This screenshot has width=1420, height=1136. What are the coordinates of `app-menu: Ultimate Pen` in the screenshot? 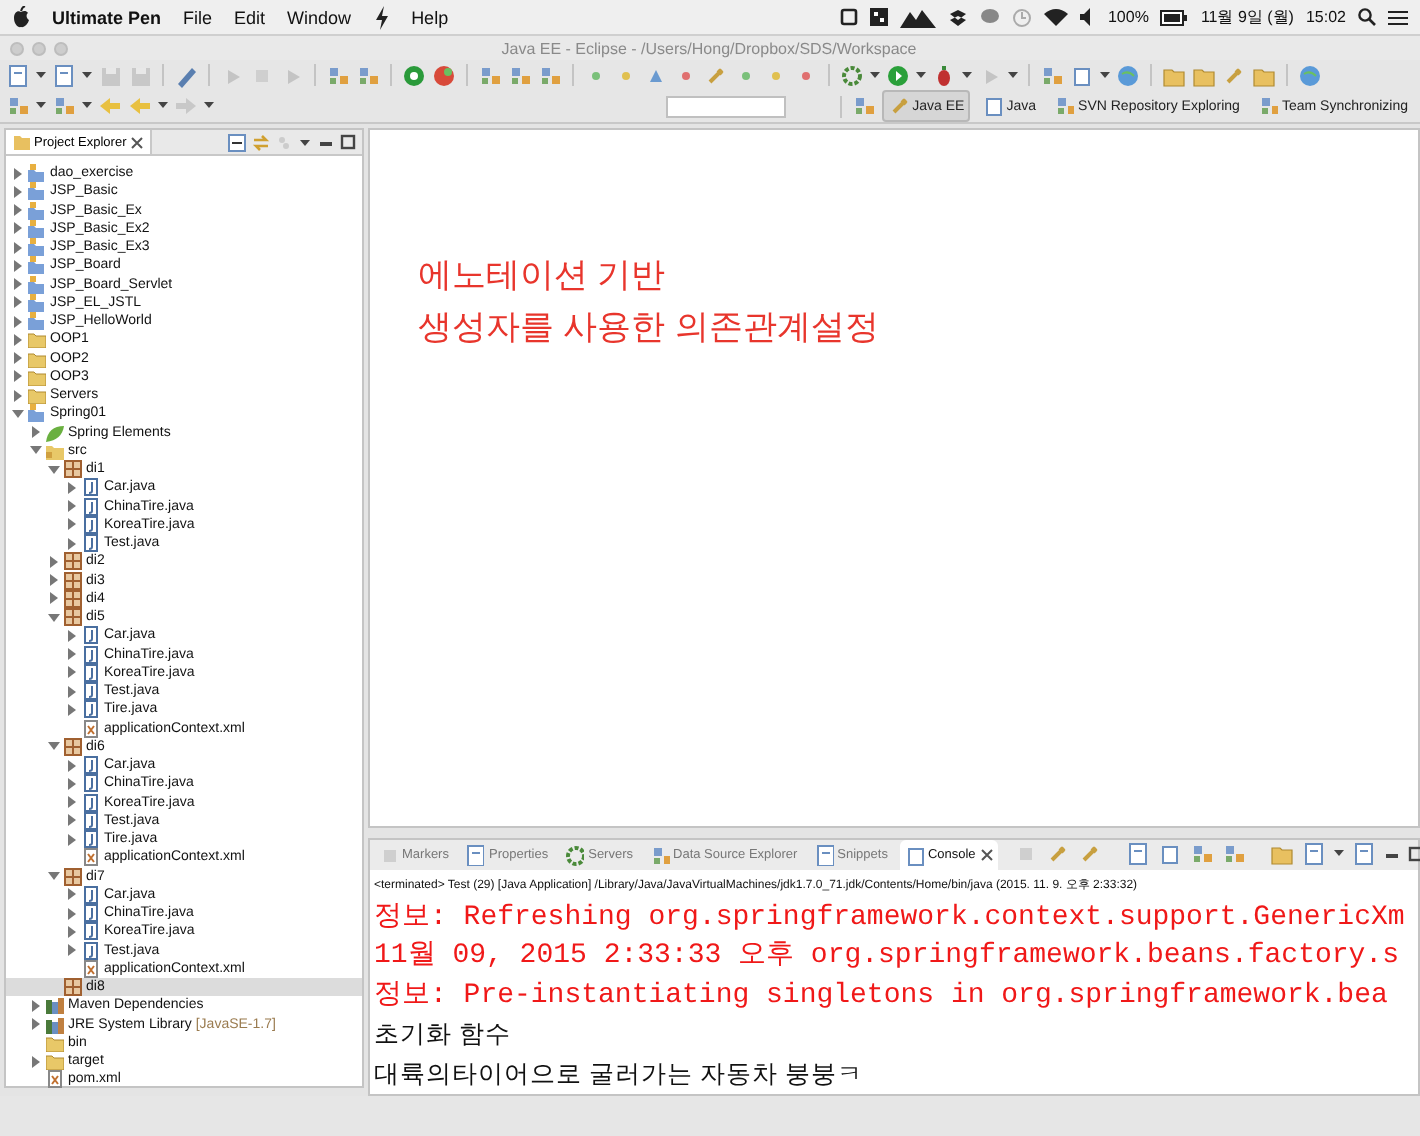 It's located at (107, 17).